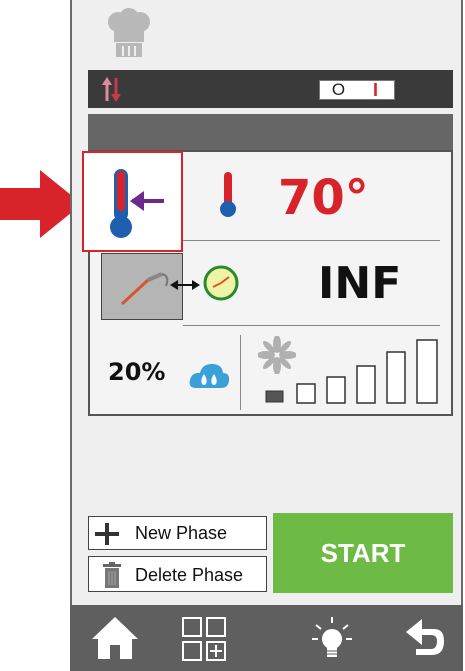 The image size is (465, 671). What do you see at coordinates (204, 639) in the screenshot?
I see `grid-add-icon` at bounding box center [204, 639].